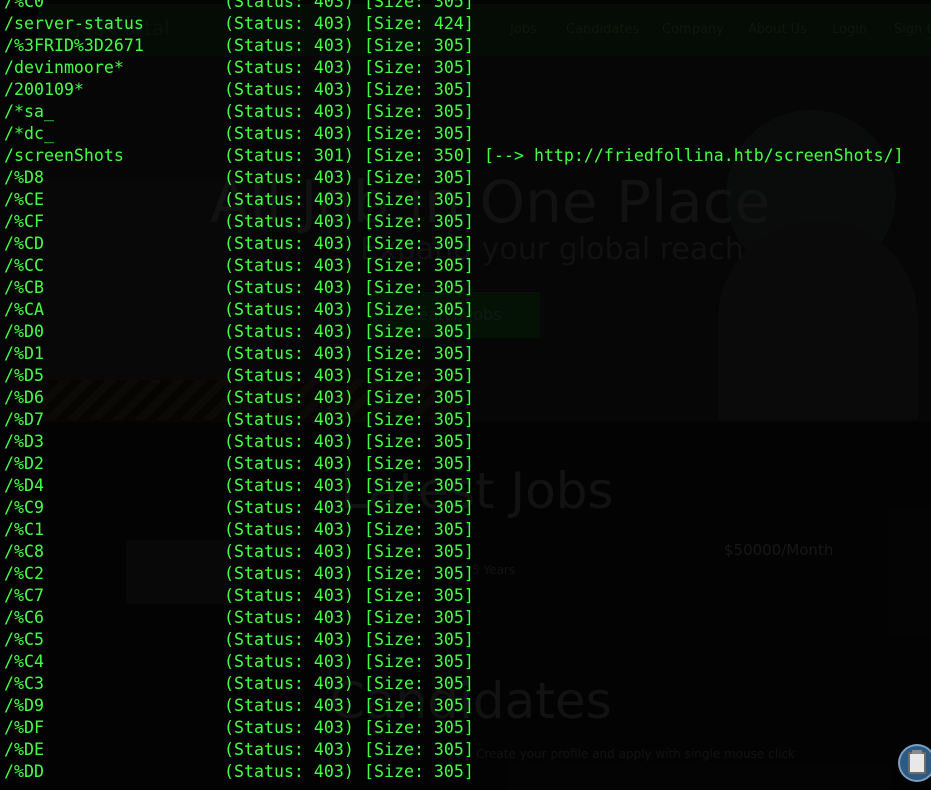 The width and height of the screenshot is (931, 790). What do you see at coordinates (24, 419) in the screenshot?
I see `result-path: /%D7` at bounding box center [24, 419].